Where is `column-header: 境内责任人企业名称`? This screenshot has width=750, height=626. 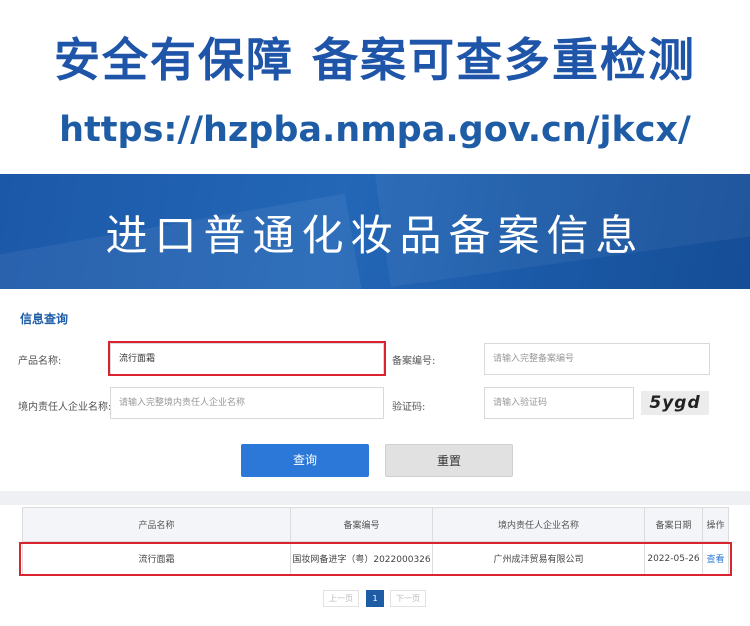 column-header: 境内责任人企业名称 is located at coordinates (538, 524).